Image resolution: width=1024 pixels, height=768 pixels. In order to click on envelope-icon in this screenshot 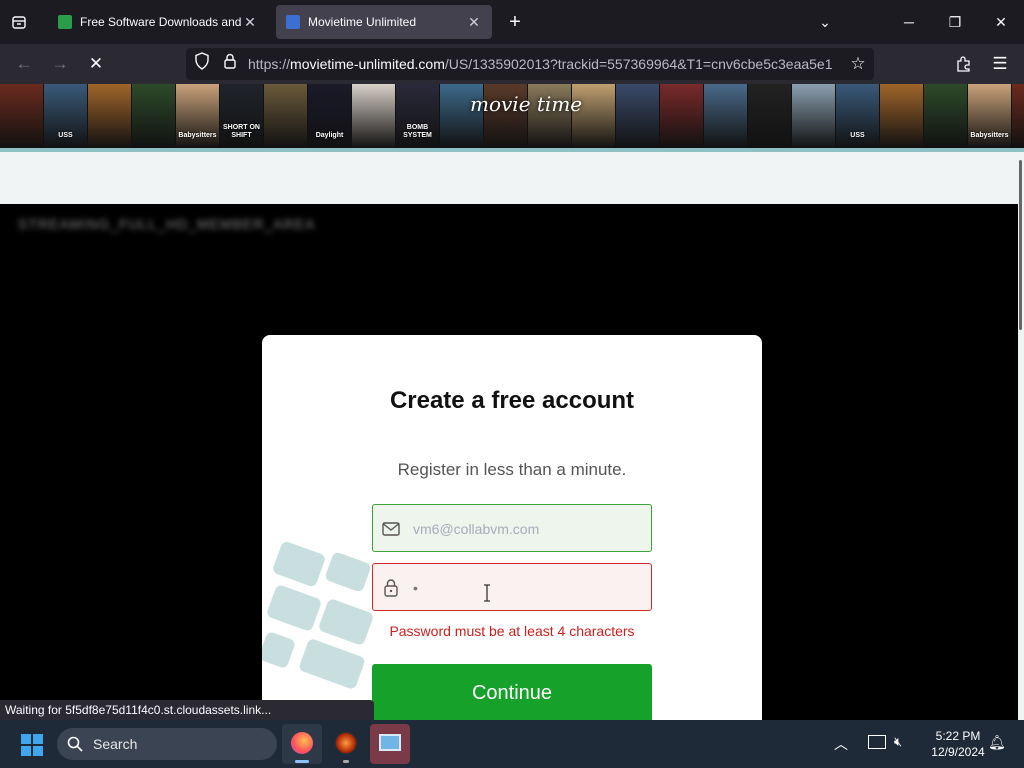, I will do `click(391, 529)`.